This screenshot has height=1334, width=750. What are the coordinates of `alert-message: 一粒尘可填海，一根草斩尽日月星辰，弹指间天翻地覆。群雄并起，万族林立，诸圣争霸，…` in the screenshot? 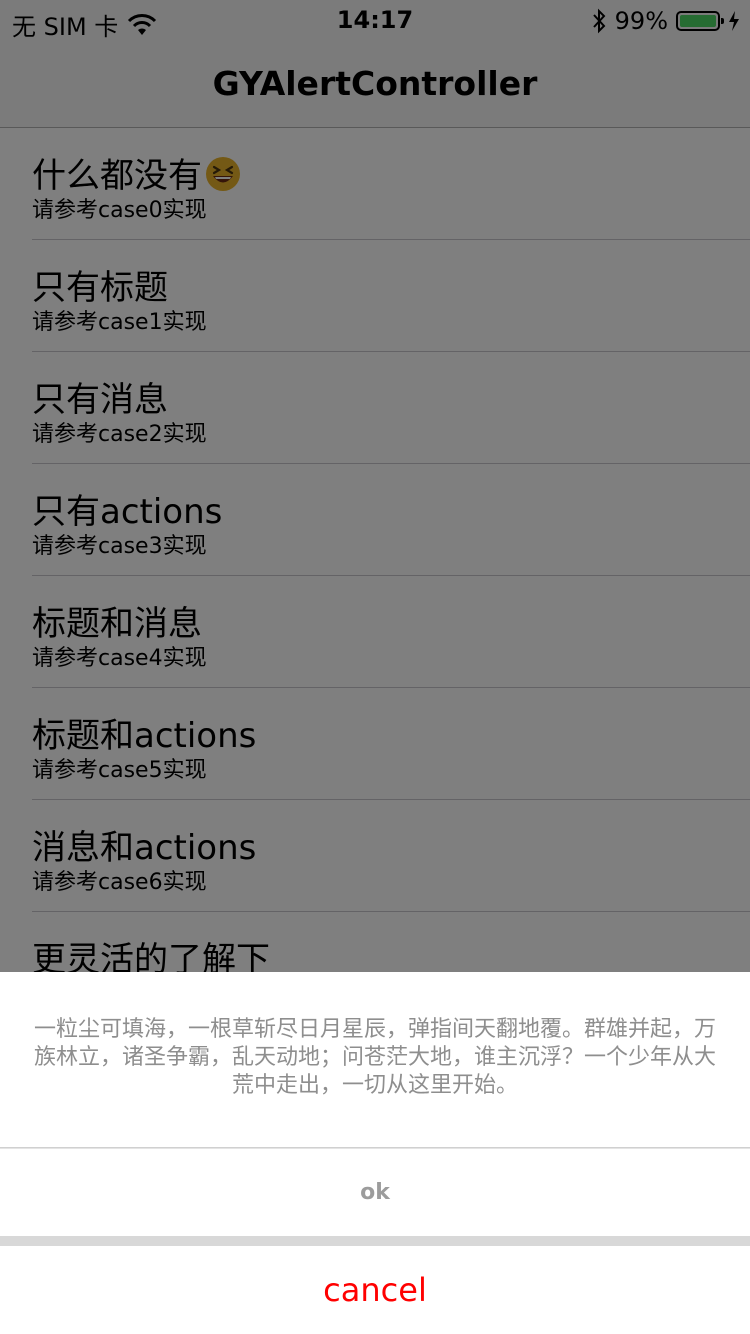 It's located at (374, 1057).